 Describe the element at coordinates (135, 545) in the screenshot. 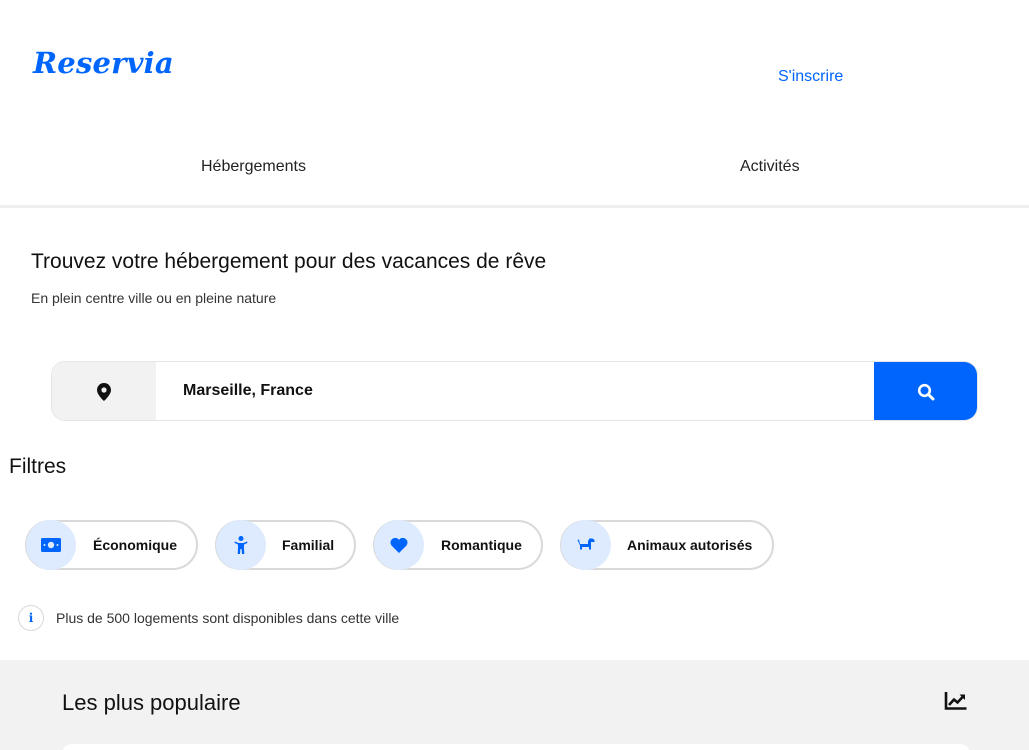

I see `filter-label: Économique` at that location.